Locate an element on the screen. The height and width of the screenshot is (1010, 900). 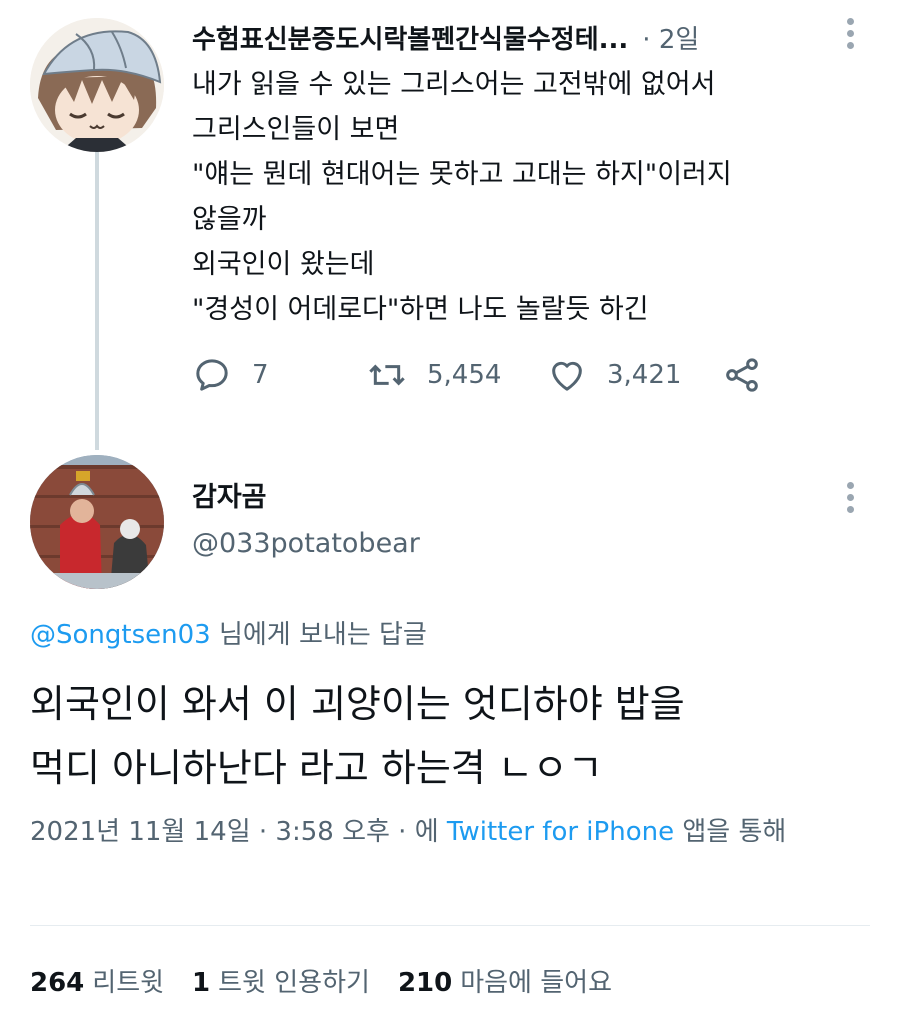
main-avatar-photo is located at coordinates (97, 522).